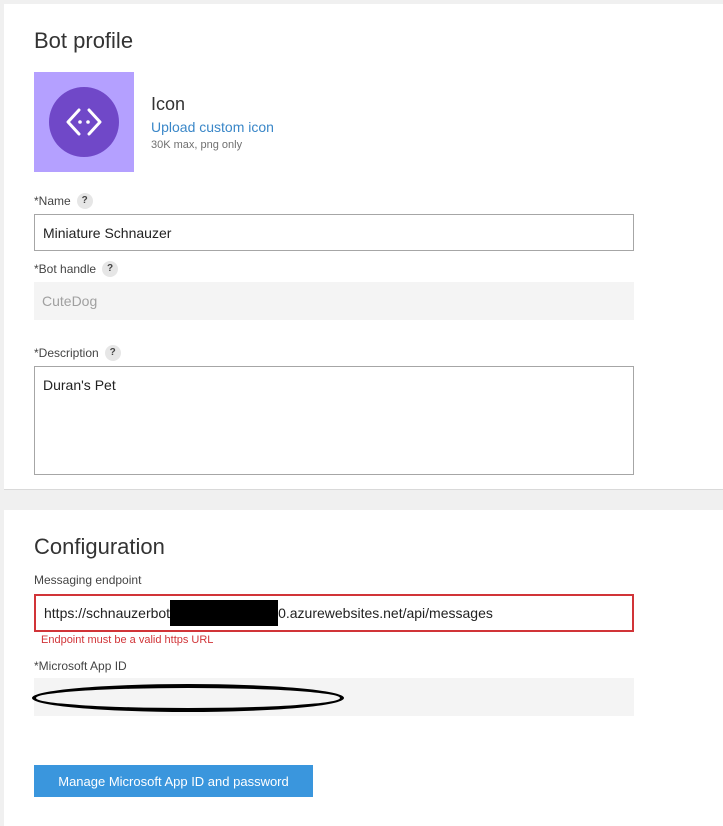  Describe the element at coordinates (188, 698) in the screenshot. I see `redaction-oval` at that location.